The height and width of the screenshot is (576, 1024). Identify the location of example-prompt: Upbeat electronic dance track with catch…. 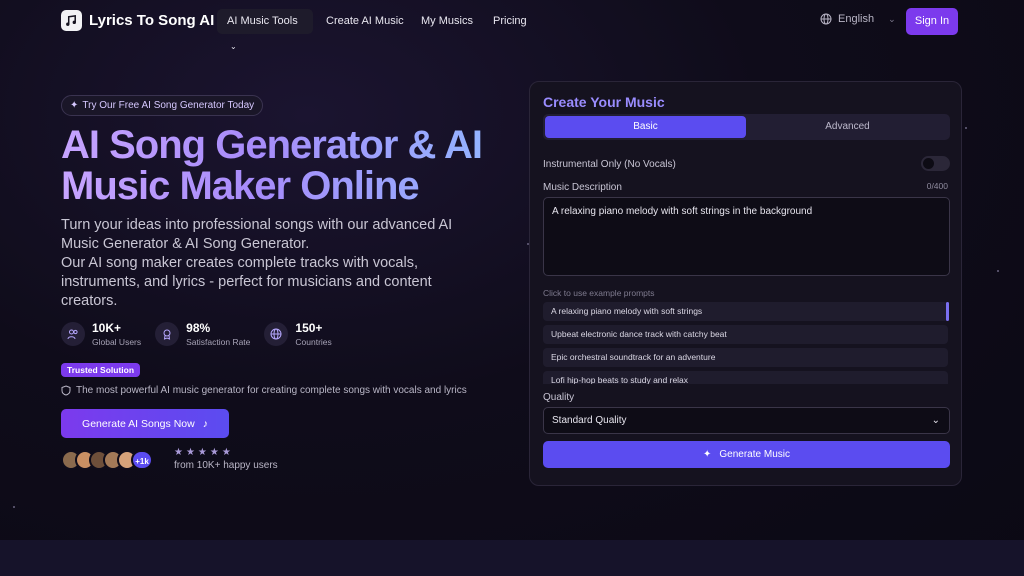
(745, 334).